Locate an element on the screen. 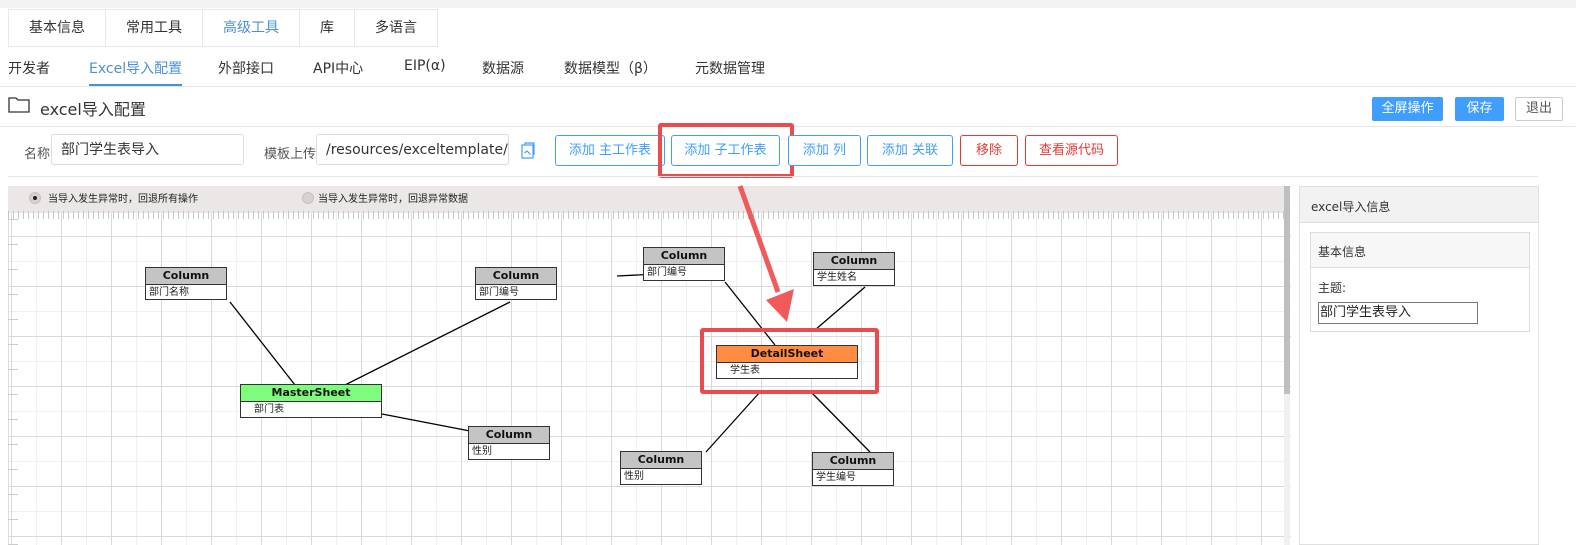  subject-label: 主题: is located at coordinates (1332, 288).